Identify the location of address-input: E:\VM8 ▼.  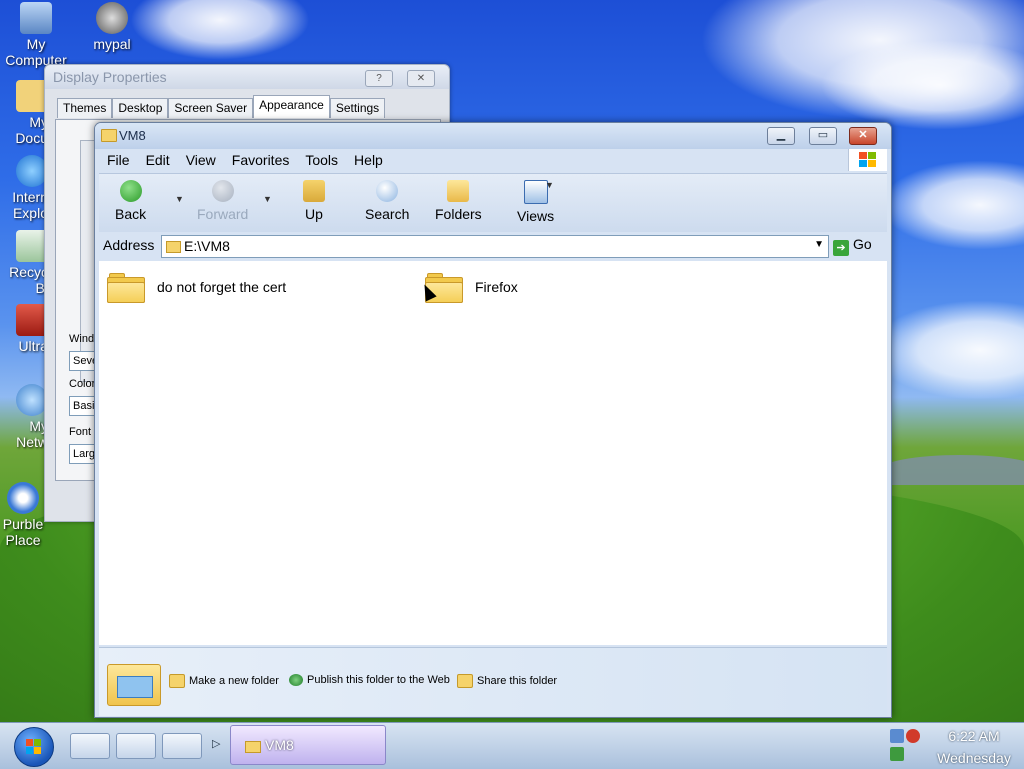
(495, 246).